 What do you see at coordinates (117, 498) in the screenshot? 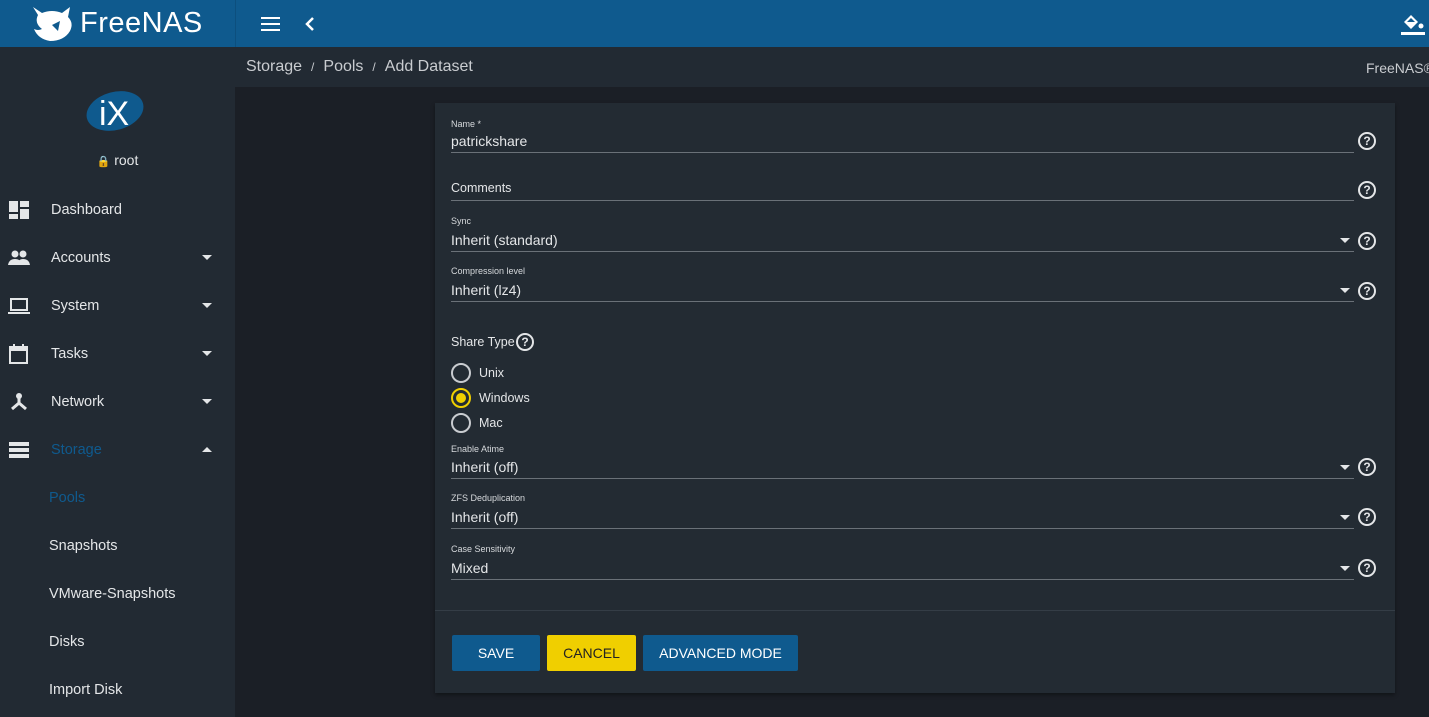
I see `nav-pools: Pools` at bounding box center [117, 498].